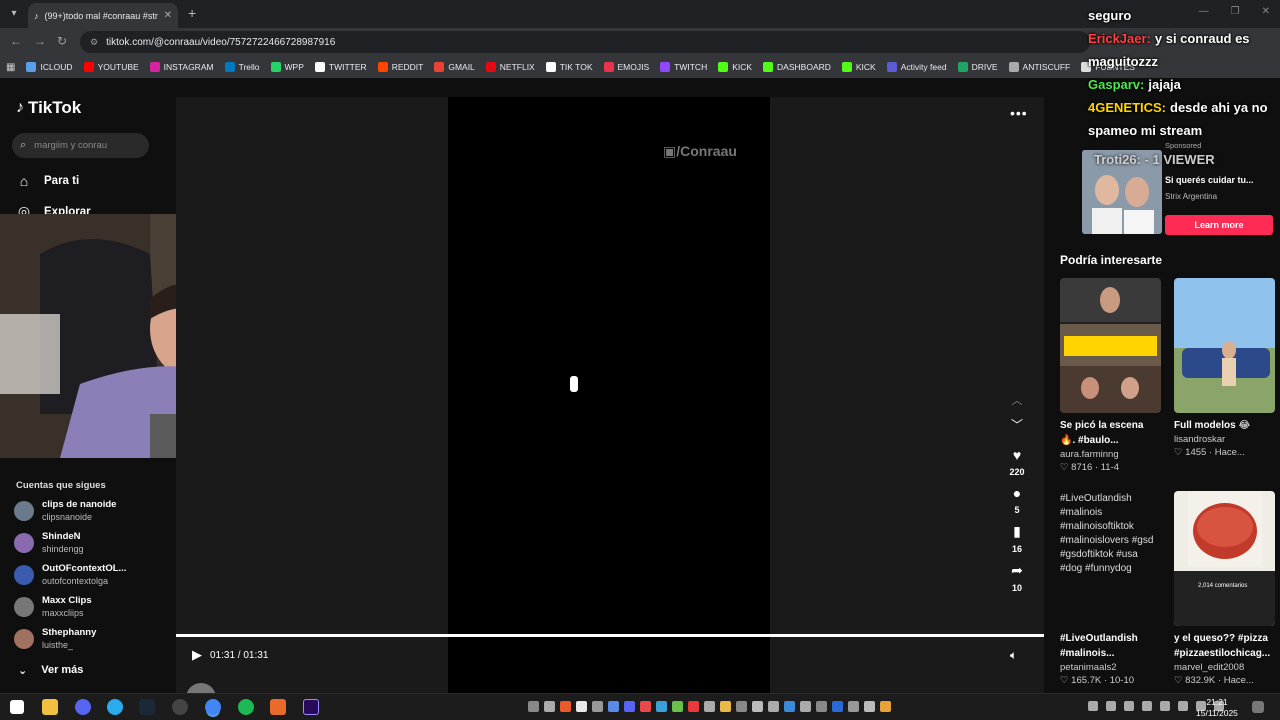 Image resolution: width=1280 pixels, height=720 pixels. What do you see at coordinates (242, 67) in the screenshot?
I see `bookmark-item: Trello` at bounding box center [242, 67].